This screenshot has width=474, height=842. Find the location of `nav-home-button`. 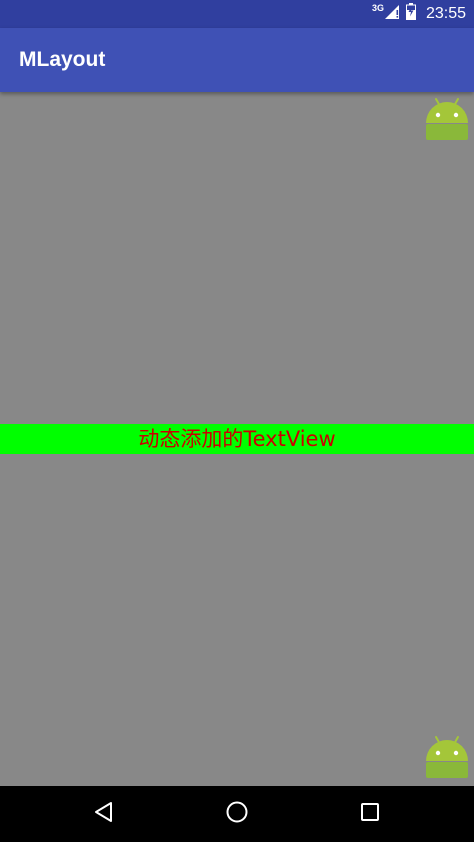

nav-home-button is located at coordinates (237, 814).